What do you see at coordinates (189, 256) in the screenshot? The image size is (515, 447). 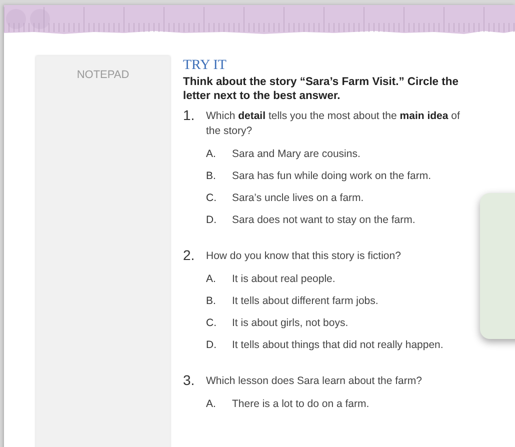 I see `question-number: 2.` at bounding box center [189, 256].